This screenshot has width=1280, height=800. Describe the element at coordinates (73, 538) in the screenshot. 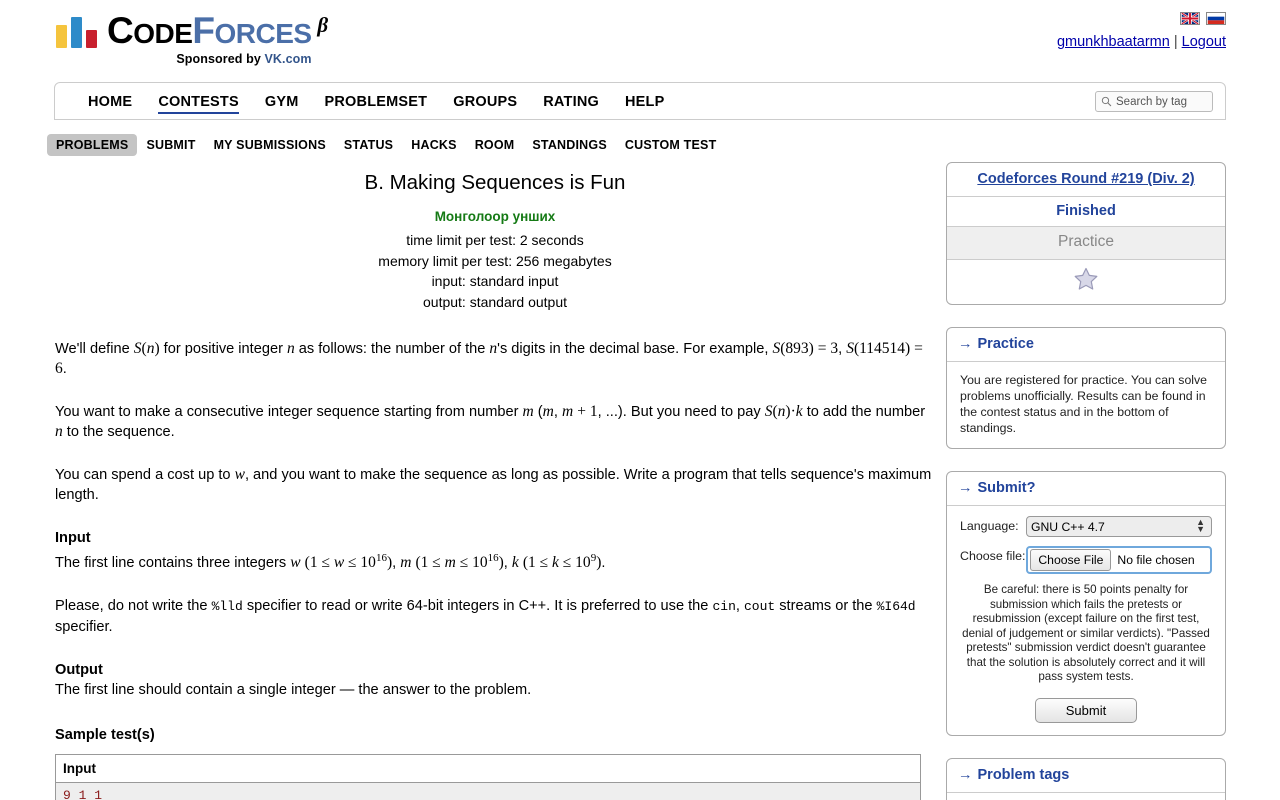

I see `input-section-heading: Input` at that location.